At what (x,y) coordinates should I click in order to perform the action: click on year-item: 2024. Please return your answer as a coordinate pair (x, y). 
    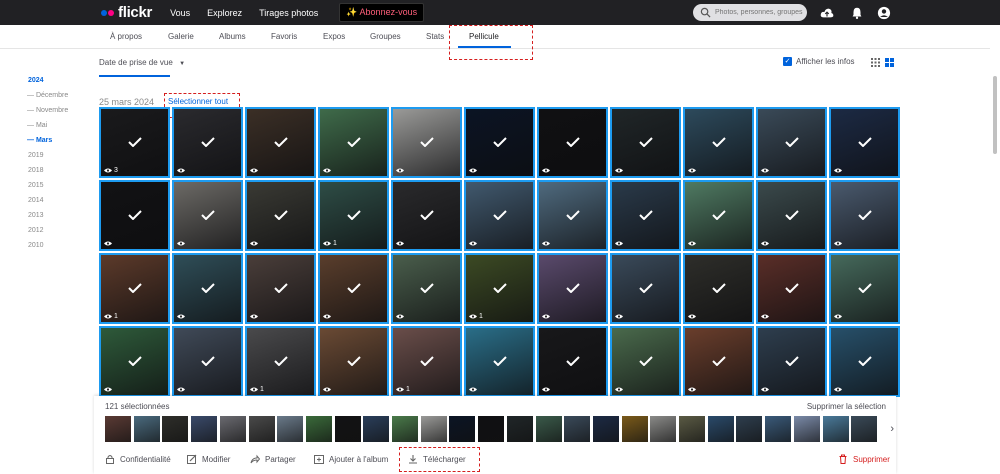
    Looking at the image, I should click on (48, 83).